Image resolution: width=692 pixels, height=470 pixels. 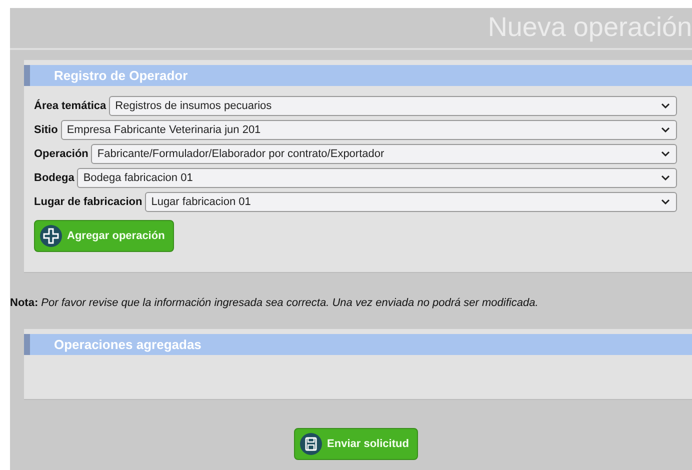 I want to click on field-label: Lugar de fabricacion, so click(x=88, y=202).